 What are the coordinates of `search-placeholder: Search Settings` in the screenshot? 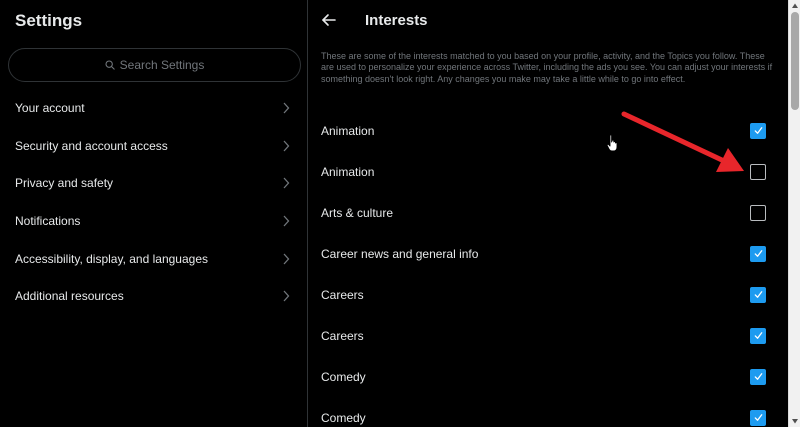 It's located at (162, 65).